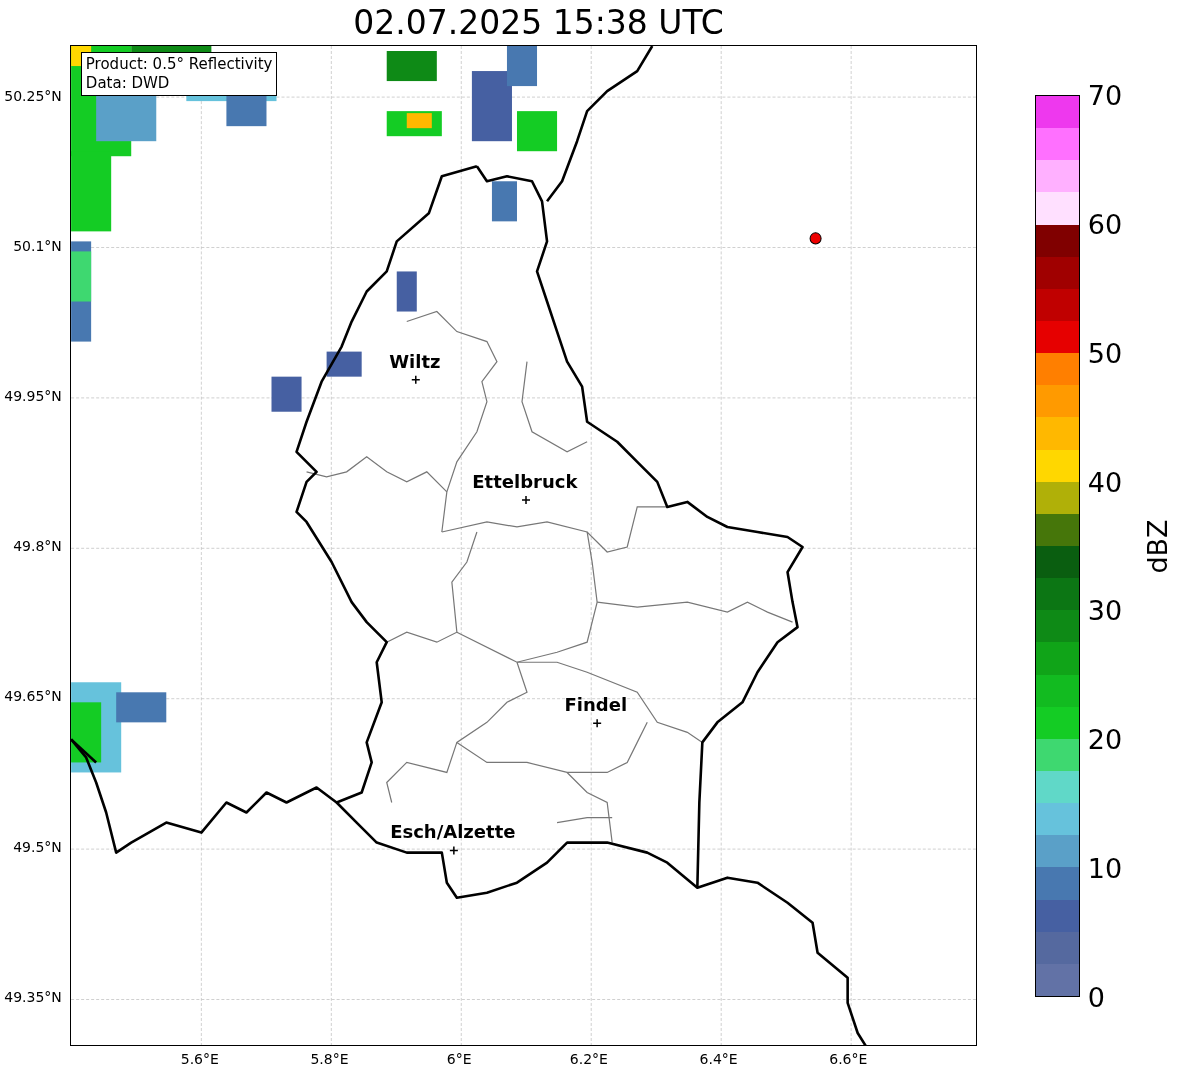  I want to click on color-bar-tick: 40, so click(1105, 482).